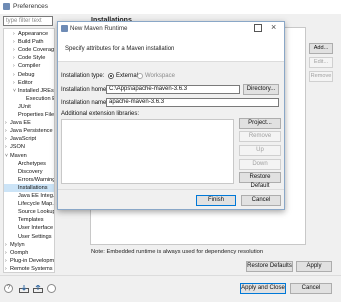 This screenshot has height=302, width=341. What do you see at coordinates (32, 163) in the screenshot?
I see `tree-item-label: Archetypes` at bounding box center [32, 163].